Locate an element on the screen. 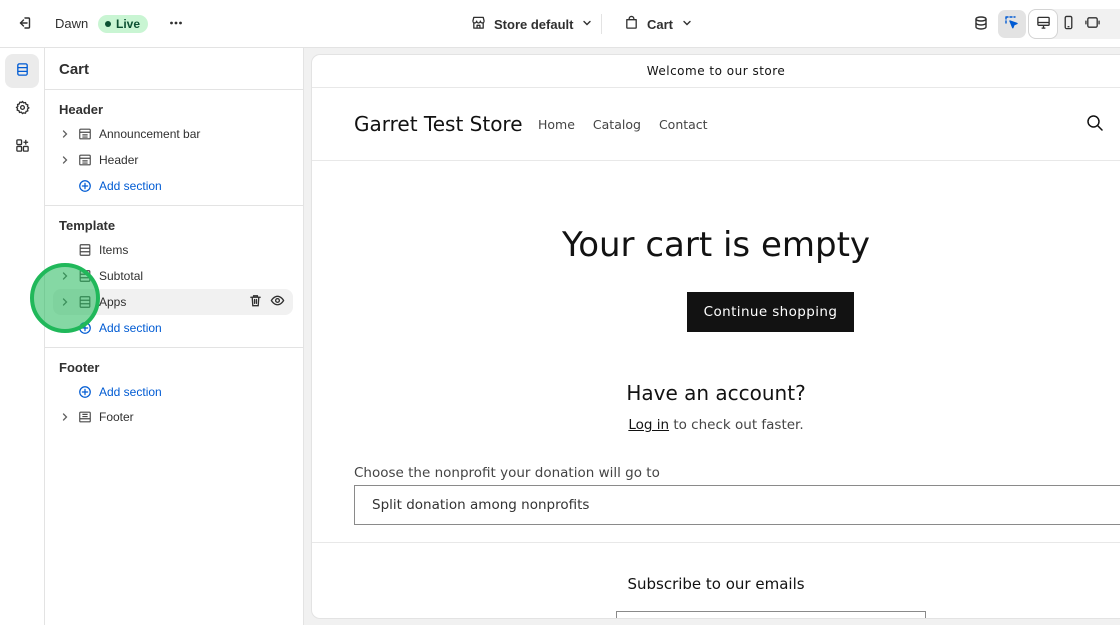 The image size is (1120, 625). section-row-items: Items is located at coordinates (173, 250).